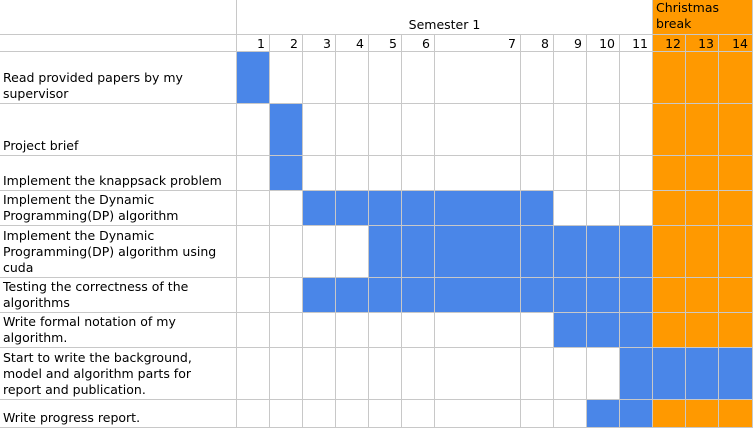  What do you see at coordinates (118, 173) in the screenshot?
I see `task-label: Implement the knappsack problem` at bounding box center [118, 173].